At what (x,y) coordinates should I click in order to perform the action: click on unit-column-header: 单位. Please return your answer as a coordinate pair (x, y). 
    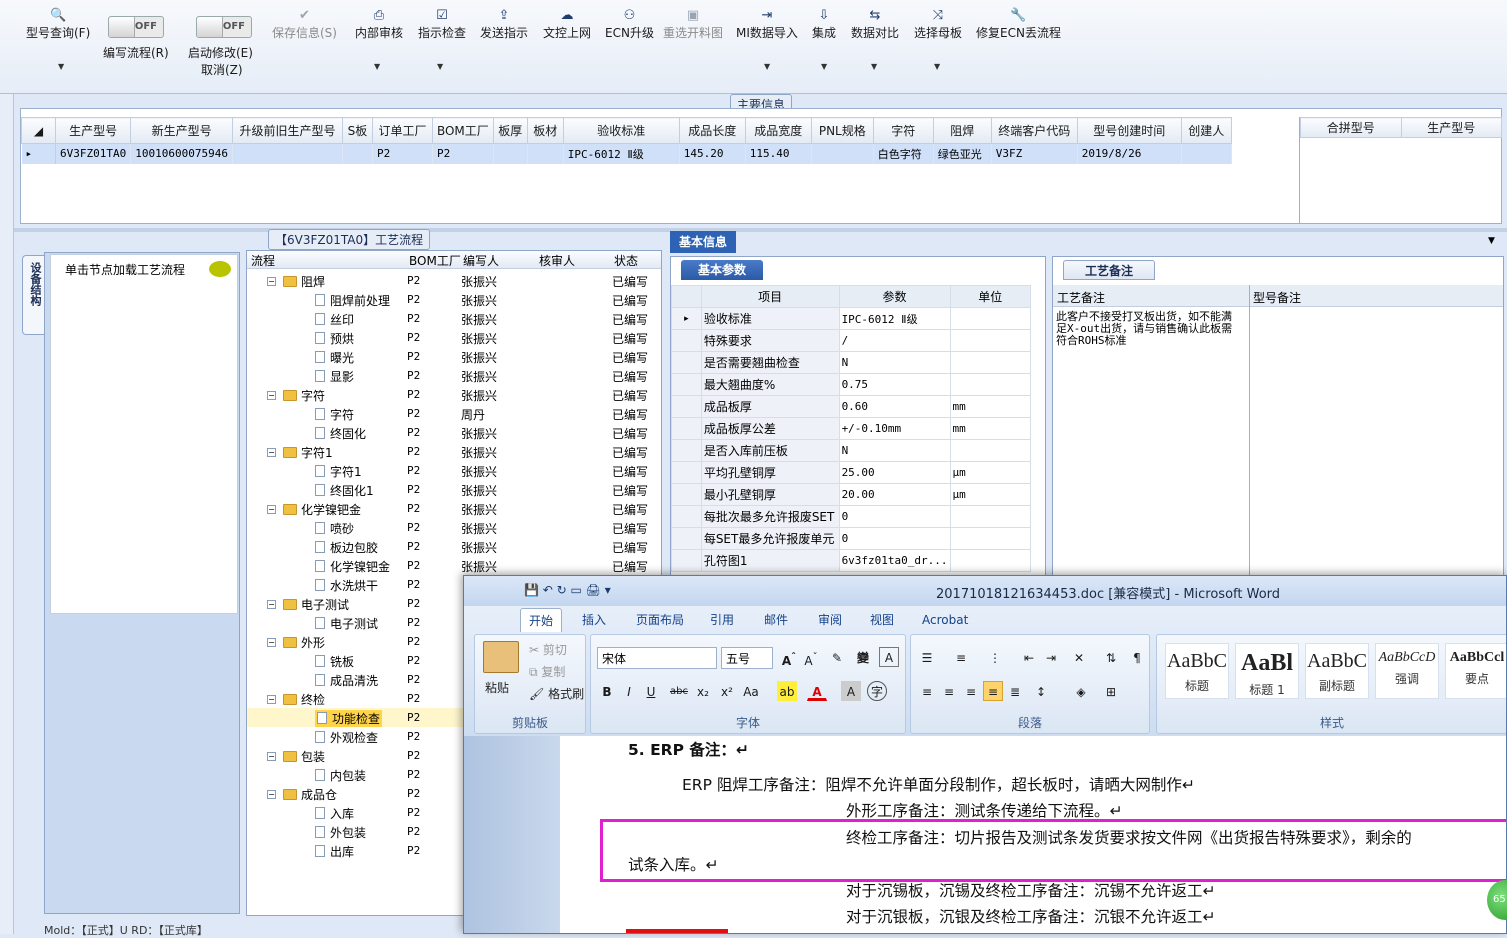
    Looking at the image, I should click on (990, 296).